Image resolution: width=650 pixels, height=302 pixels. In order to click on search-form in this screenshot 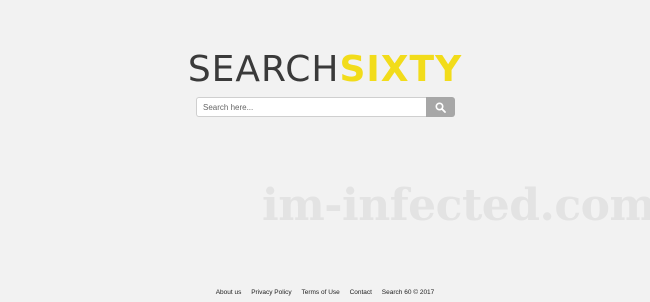, I will do `click(325, 107)`.